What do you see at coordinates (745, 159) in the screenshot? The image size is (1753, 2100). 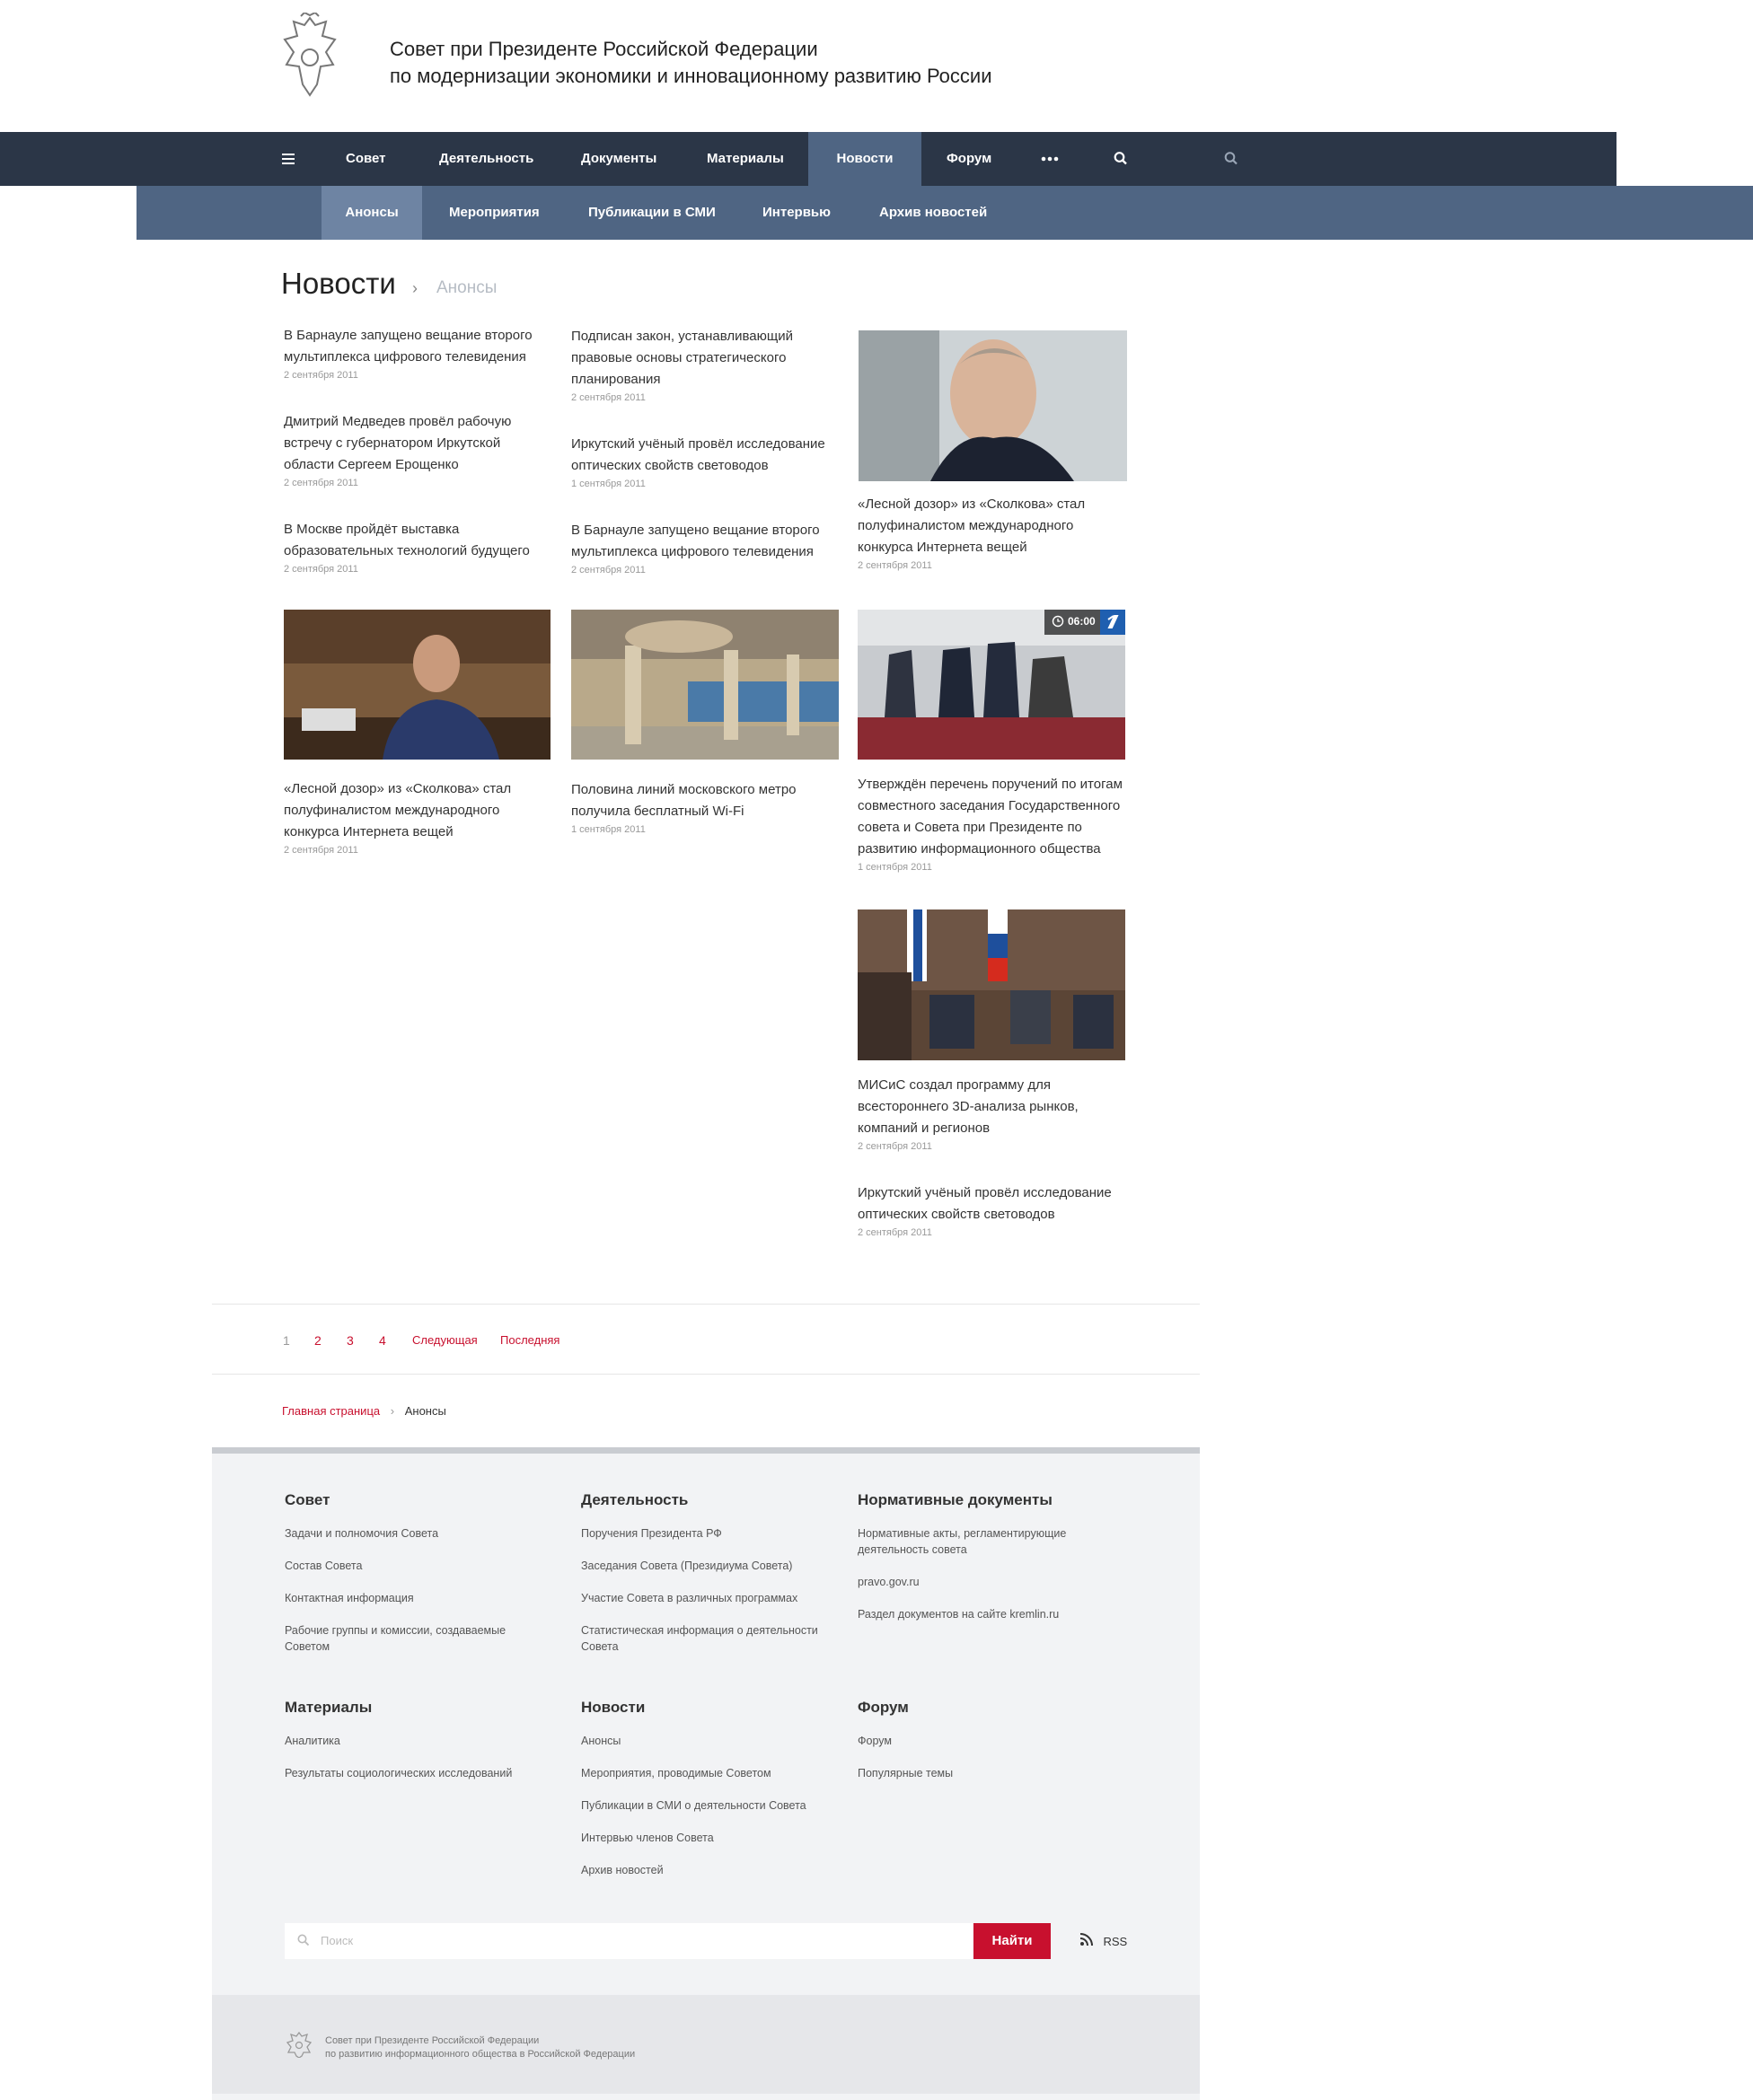 I see `nav-item-materials: Материалы` at bounding box center [745, 159].